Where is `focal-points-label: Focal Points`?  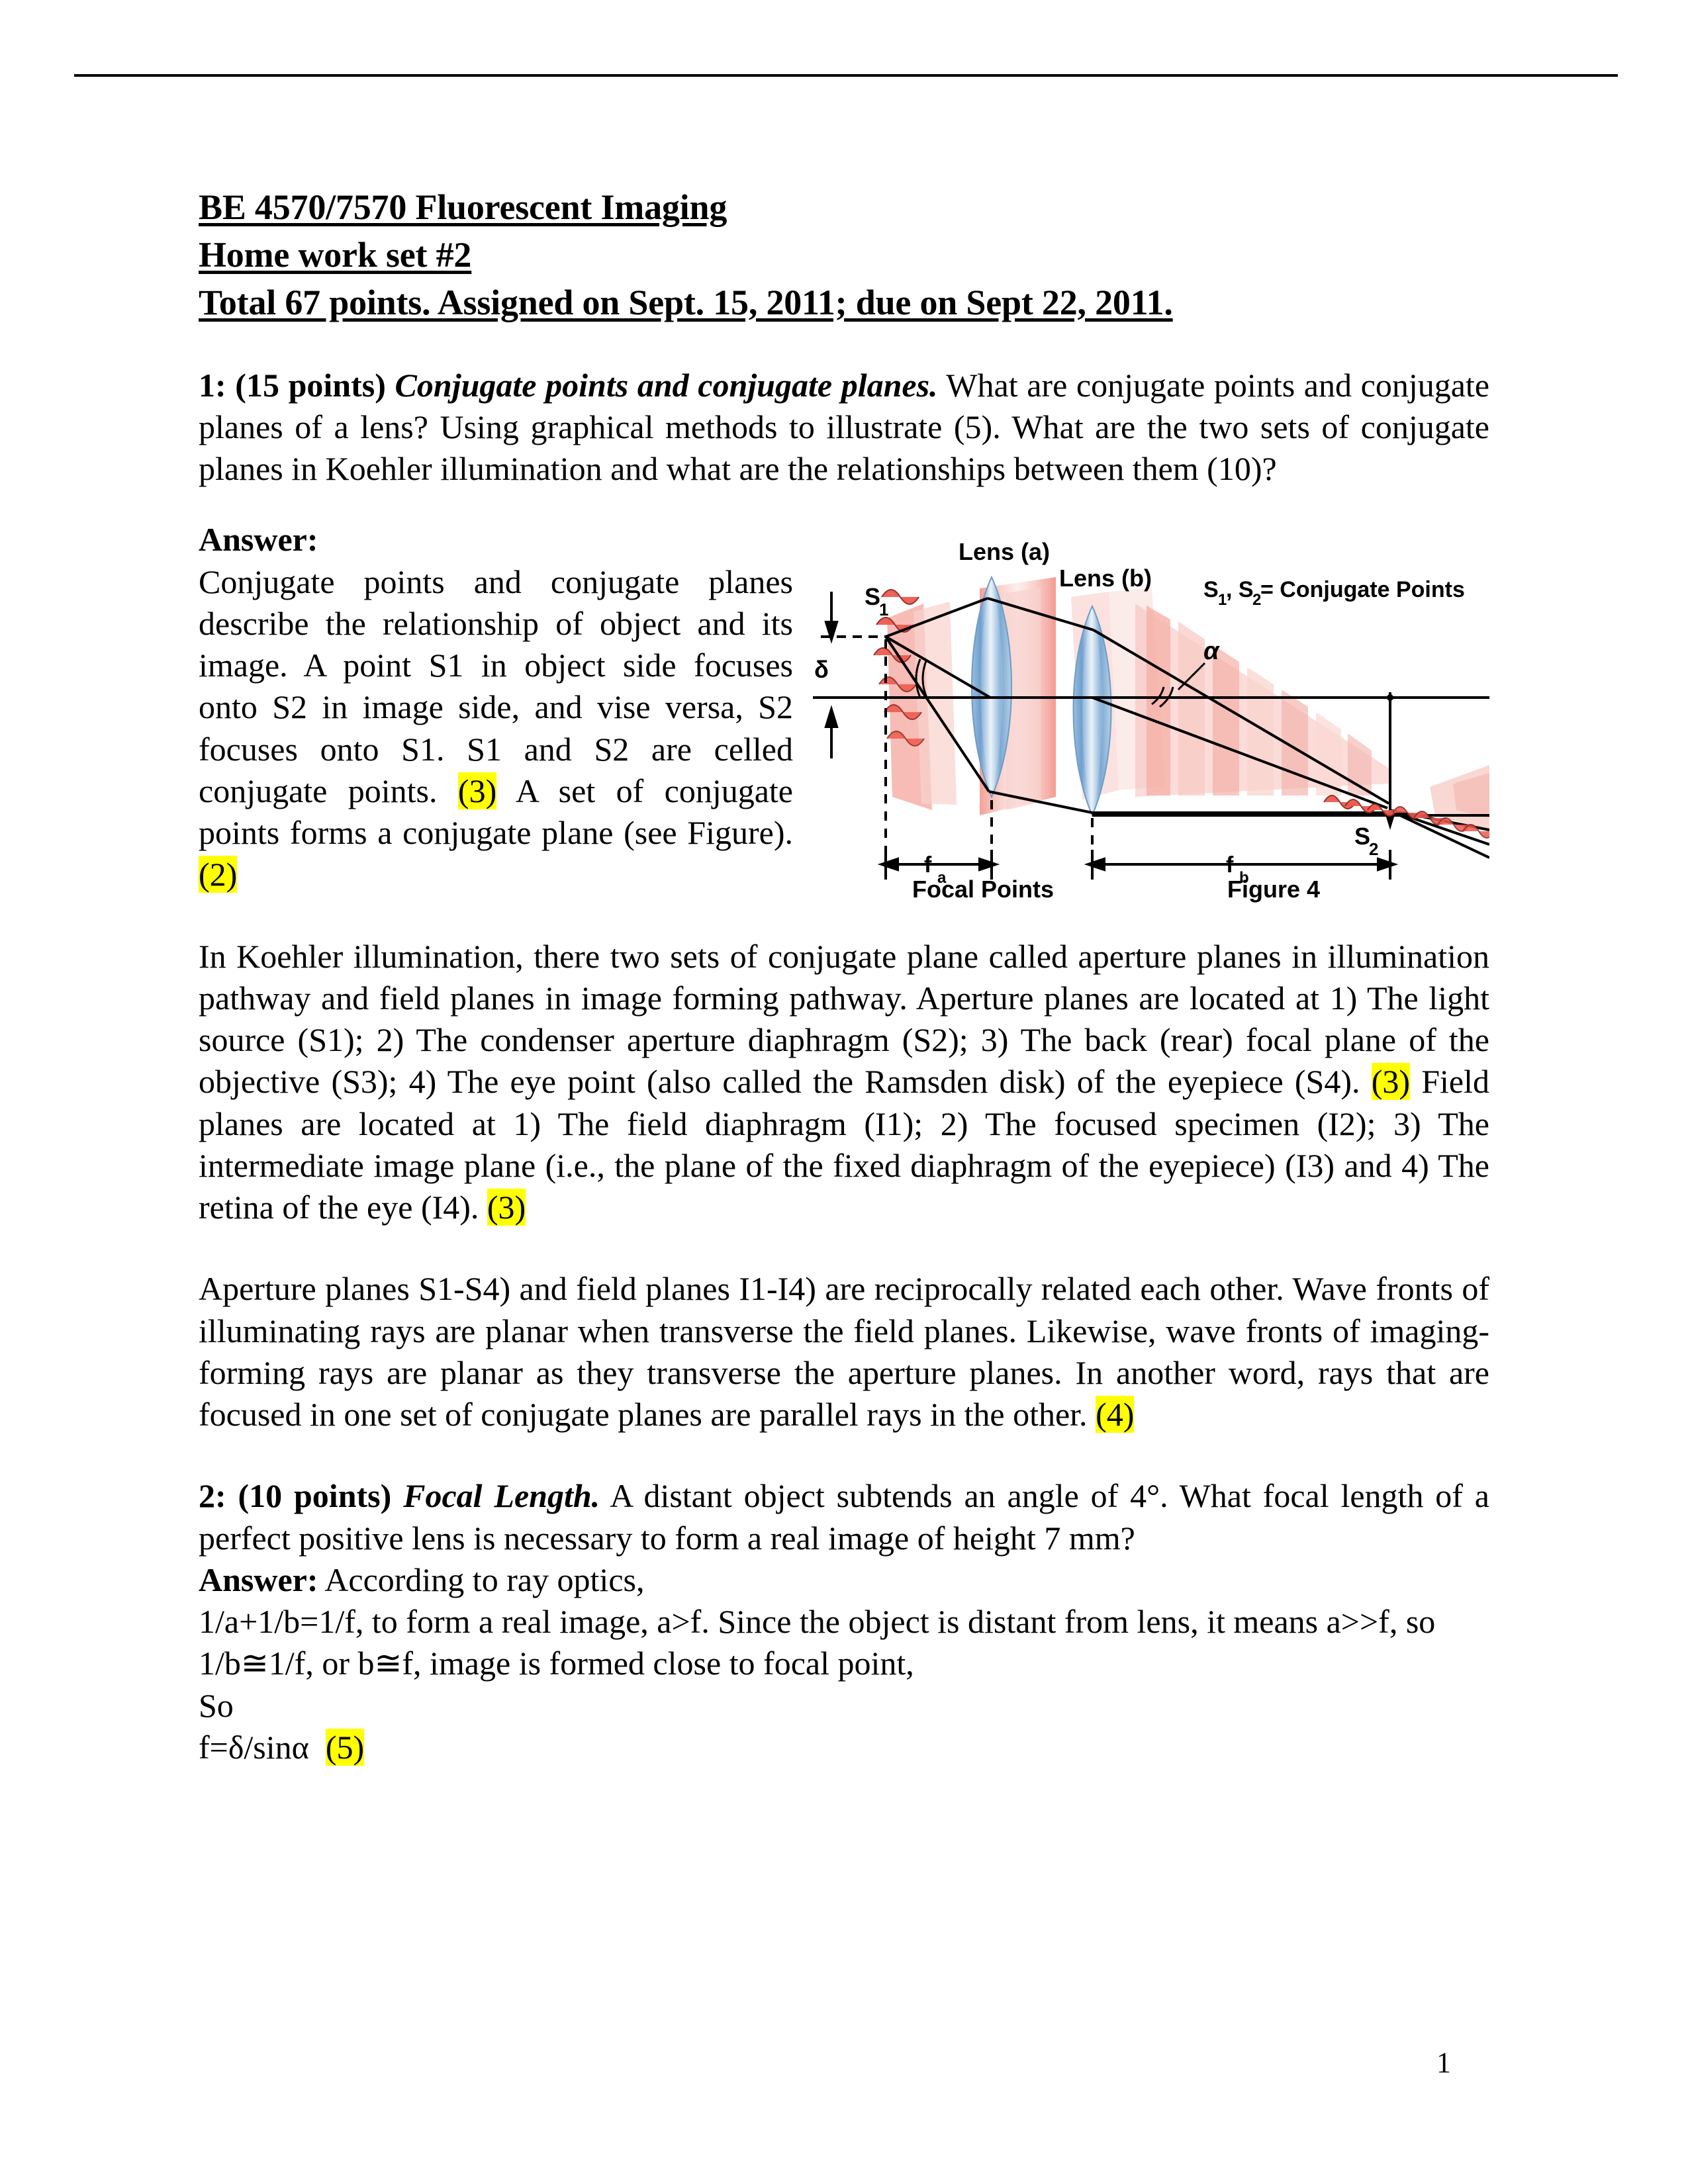
focal-points-label: Focal Points is located at coordinates (983, 889).